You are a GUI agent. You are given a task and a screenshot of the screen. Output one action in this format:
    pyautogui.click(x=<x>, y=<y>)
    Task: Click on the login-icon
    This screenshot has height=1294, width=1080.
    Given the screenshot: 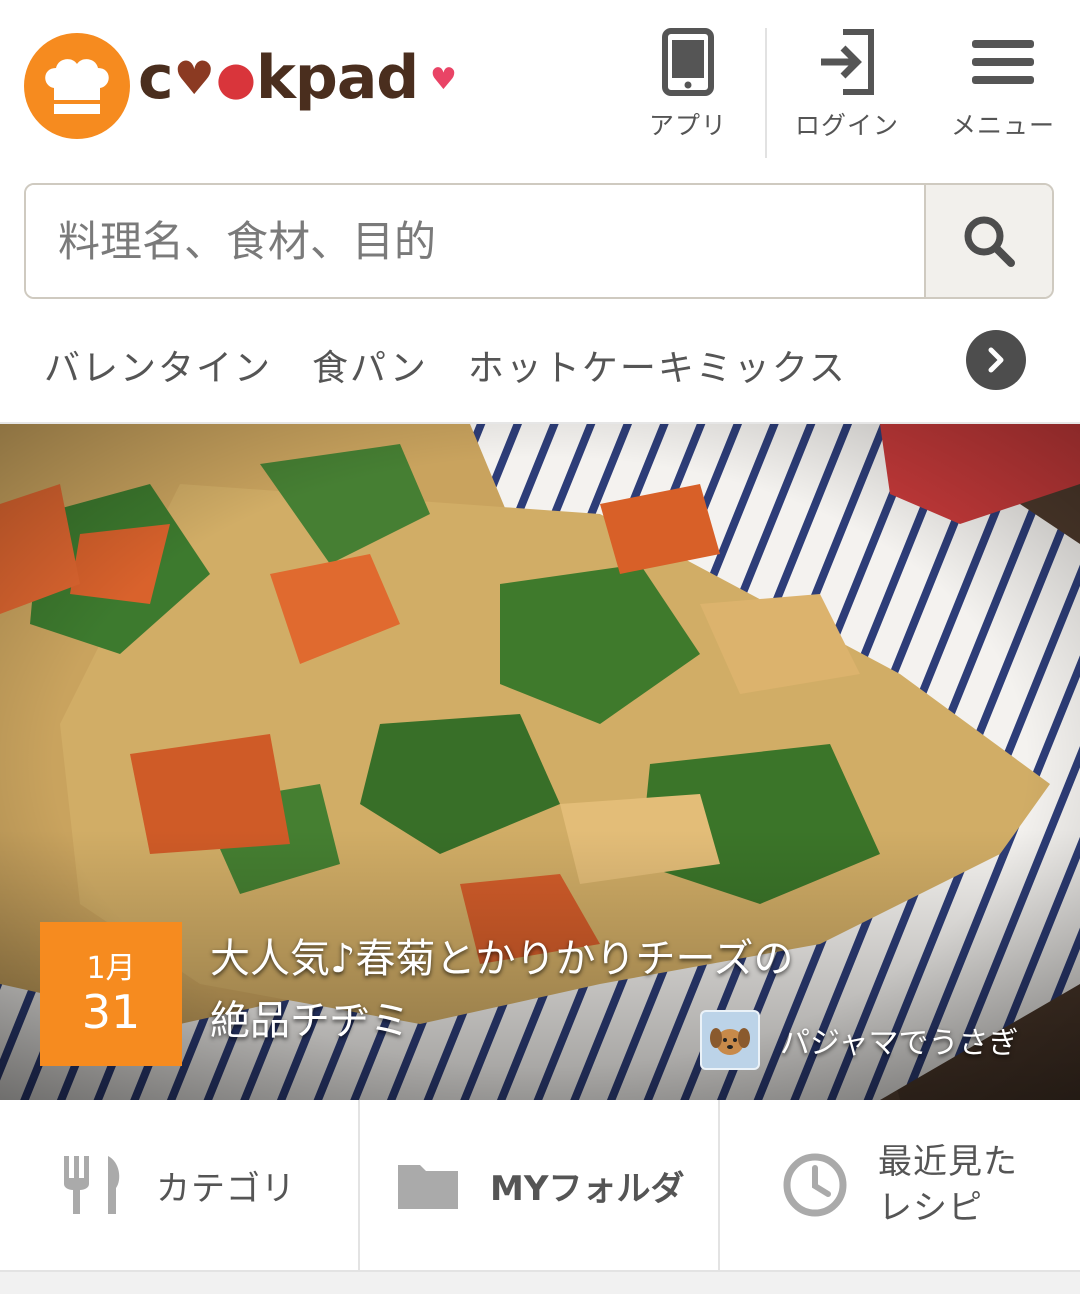 What is the action you would take?
    pyautogui.click(x=847, y=62)
    